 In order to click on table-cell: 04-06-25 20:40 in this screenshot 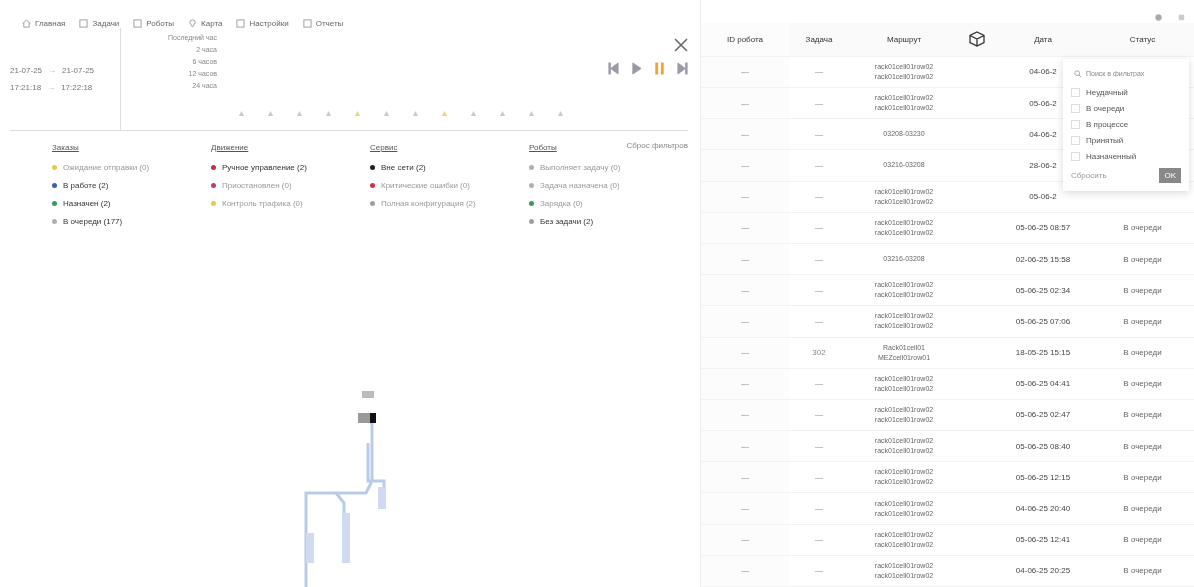, I will do `click(1043, 509)`.